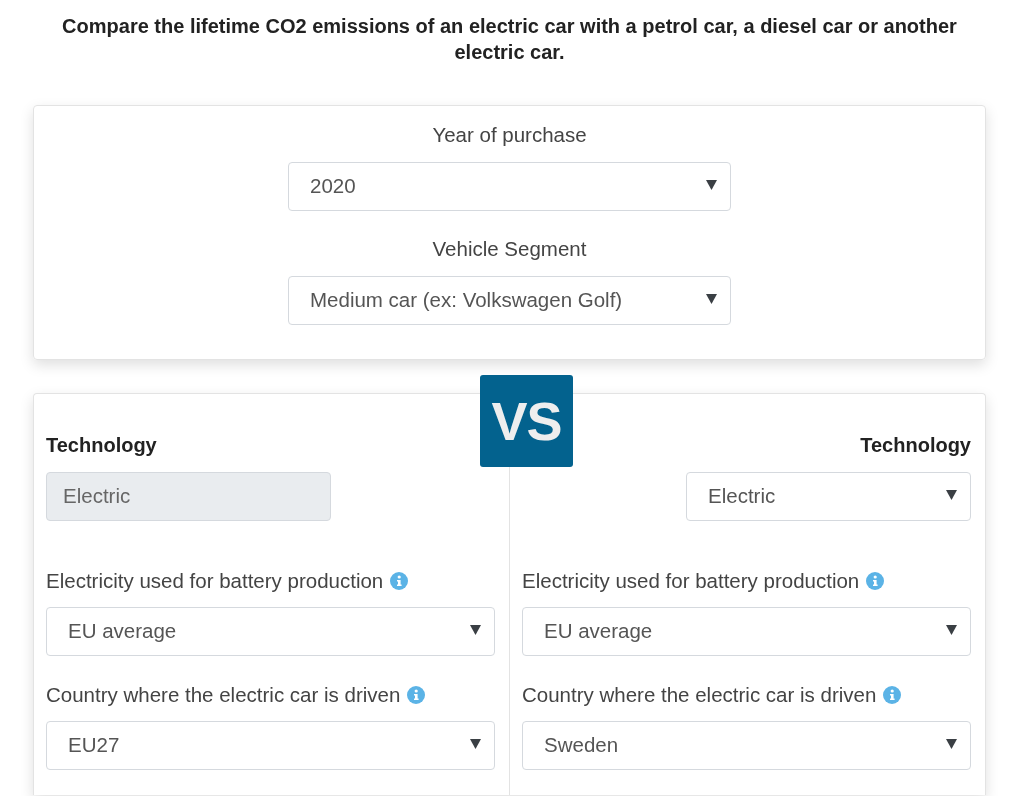  What do you see at coordinates (509, 39) in the screenshot?
I see `intro-text: Compare the lifetime CO2 emissions of an electric car with a petrol car, a diesel car or another electric car.` at bounding box center [509, 39].